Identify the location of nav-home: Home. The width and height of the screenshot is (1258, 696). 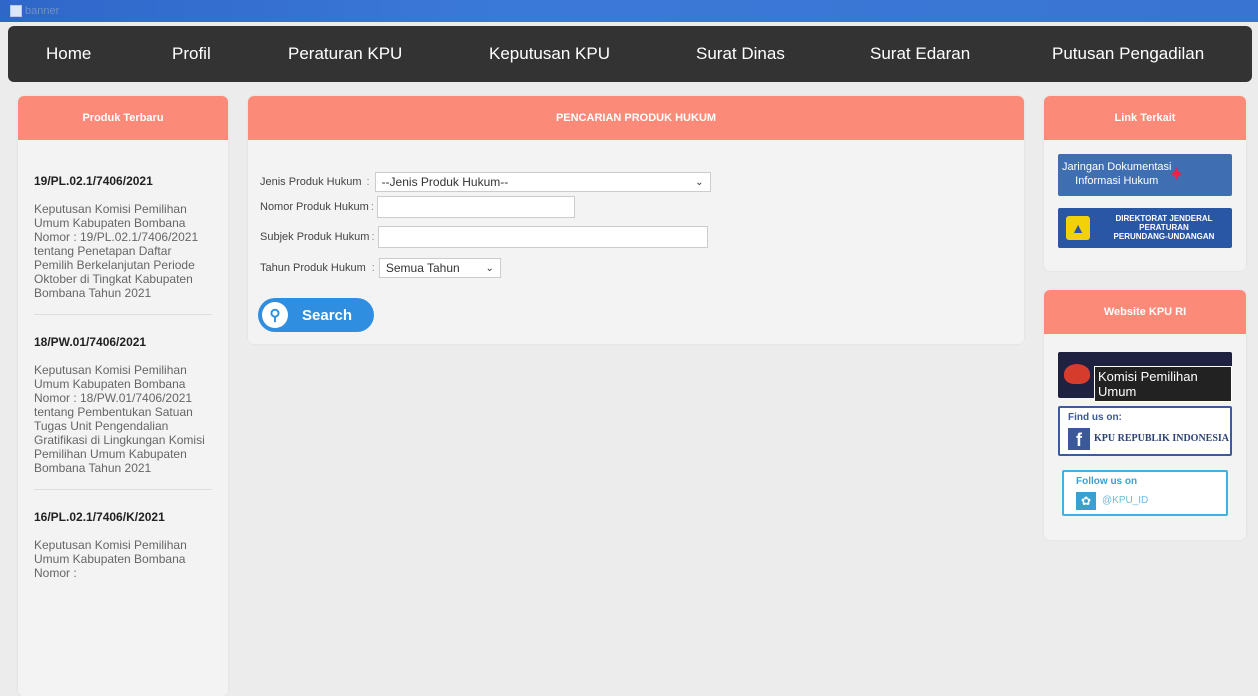
(68, 54).